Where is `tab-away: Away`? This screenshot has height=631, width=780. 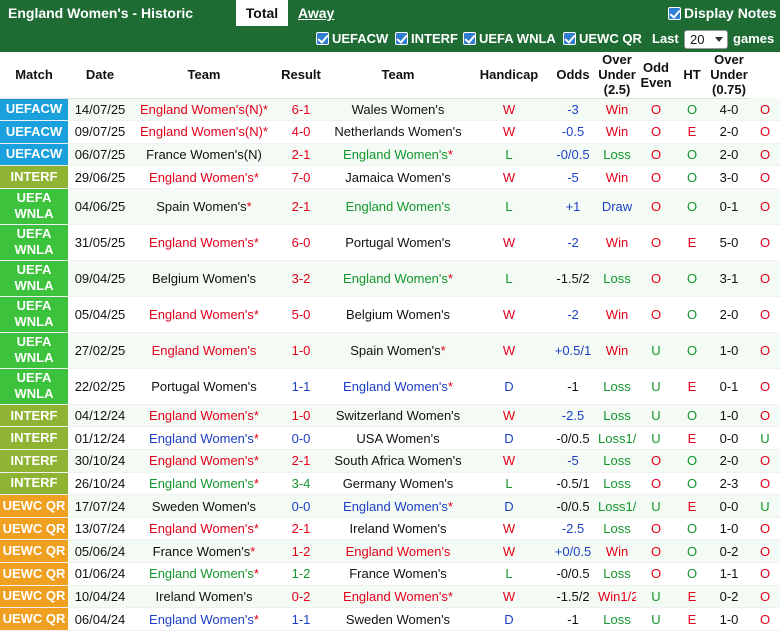 tab-away: Away is located at coordinates (316, 13).